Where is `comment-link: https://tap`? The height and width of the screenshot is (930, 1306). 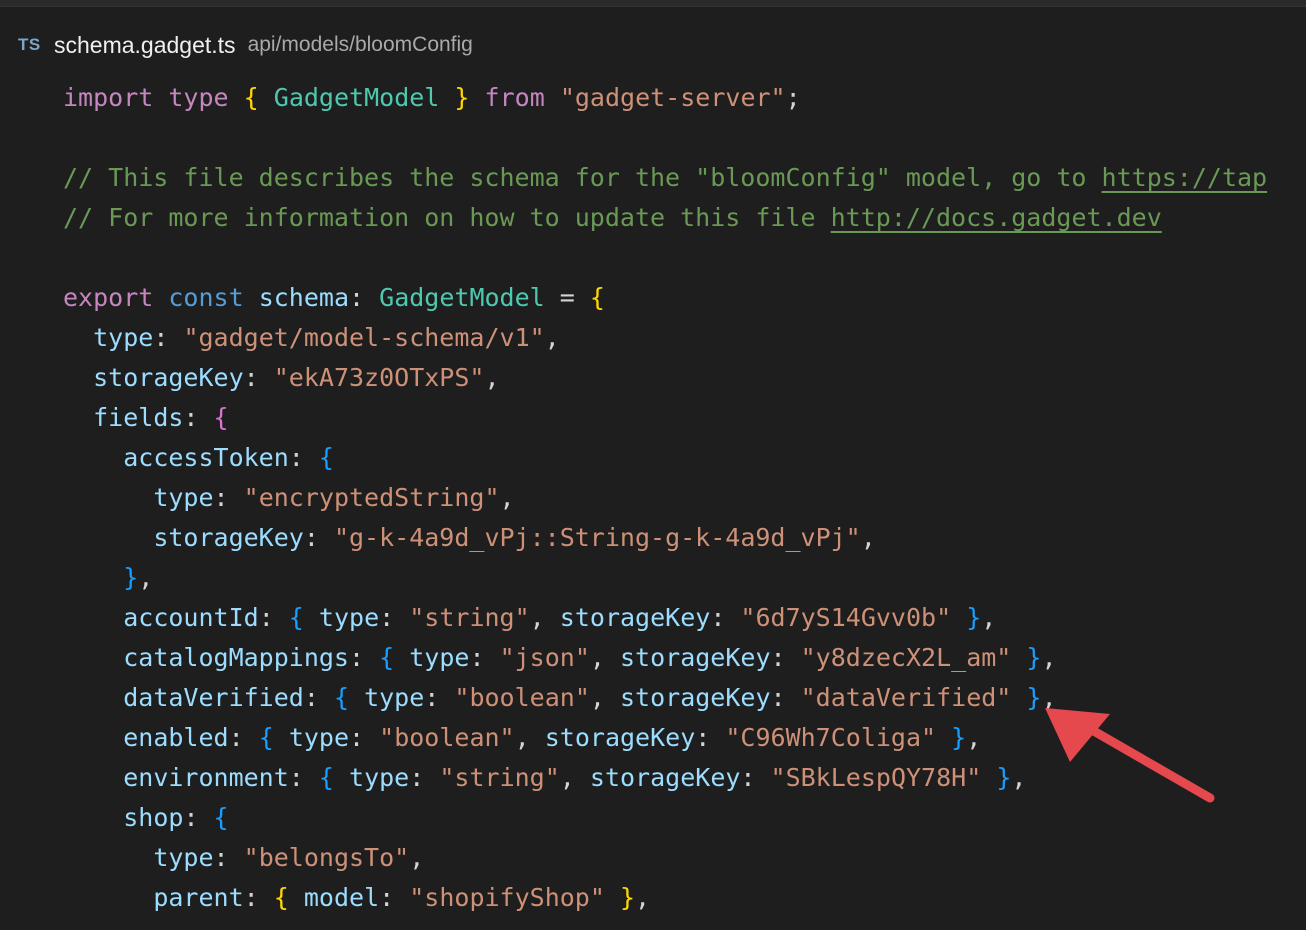
comment-link: https://tap is located at coordinates (1185, 177).